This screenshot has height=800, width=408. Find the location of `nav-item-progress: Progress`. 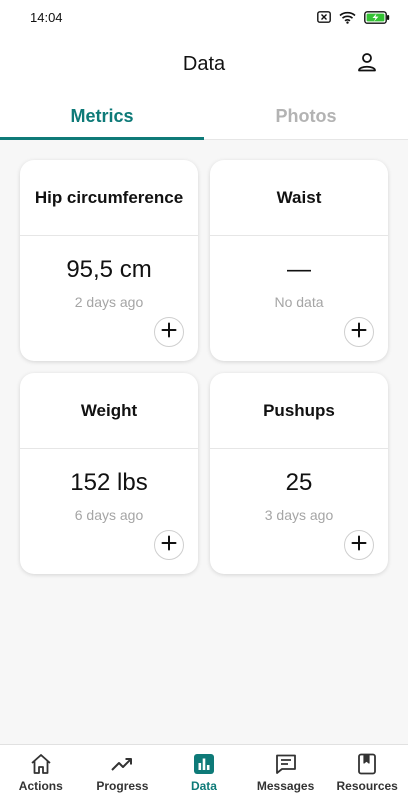

nav-item-progress: Progress is located at coordinates (123, 772).